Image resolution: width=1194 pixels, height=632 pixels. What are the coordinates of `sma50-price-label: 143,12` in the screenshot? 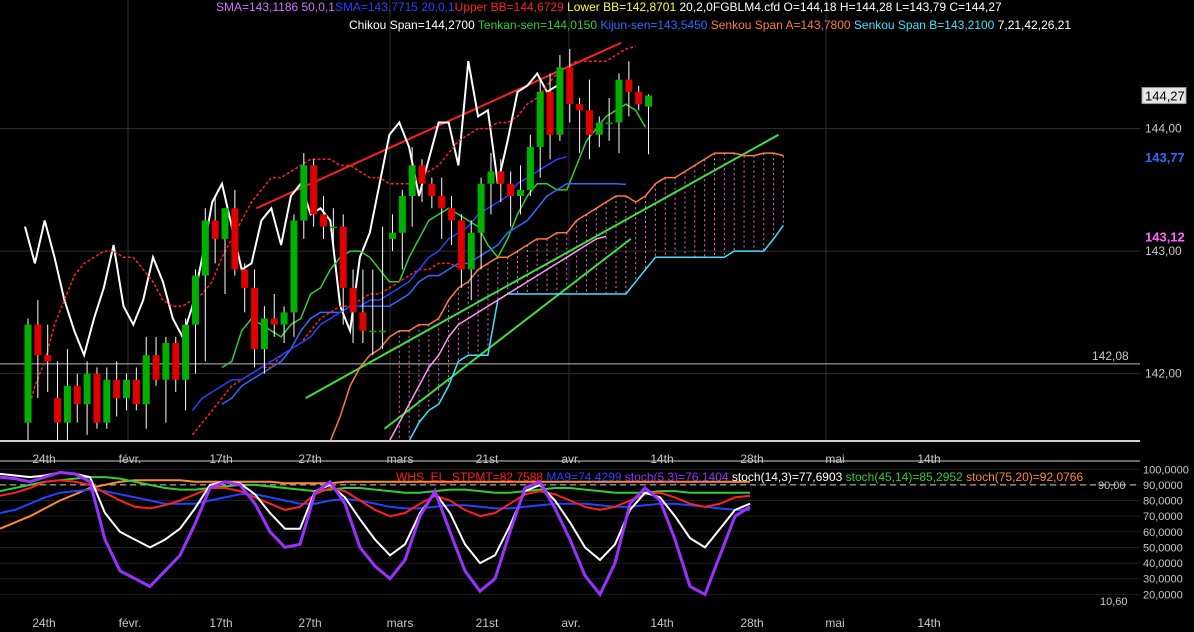 It's located at (1165, 236).